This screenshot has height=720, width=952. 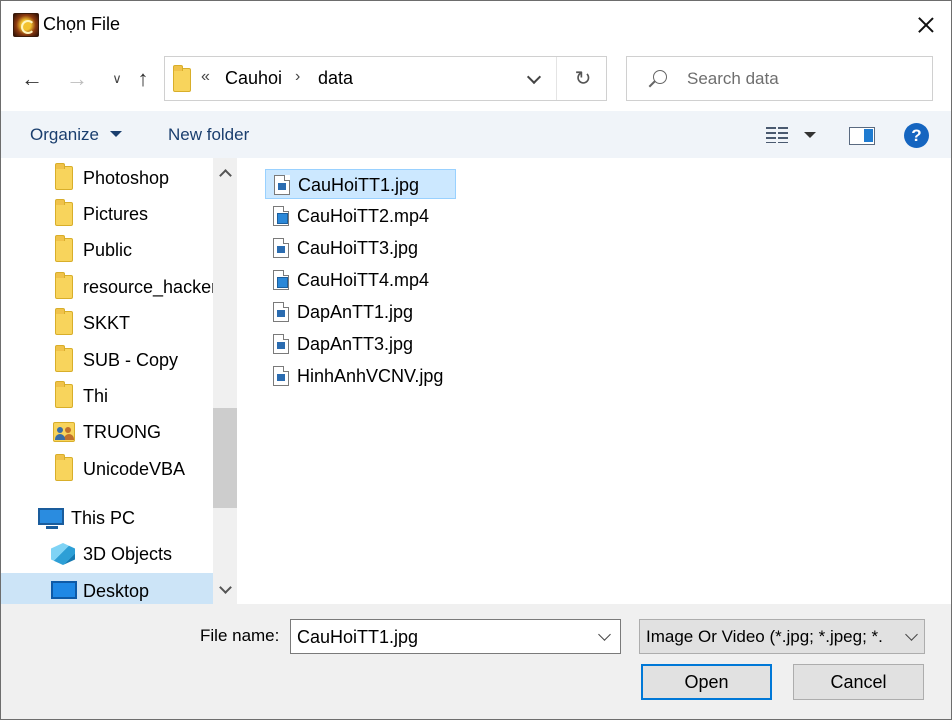 I want to click on nav-item-desktop: Desktop, so click(x=107, y=588).